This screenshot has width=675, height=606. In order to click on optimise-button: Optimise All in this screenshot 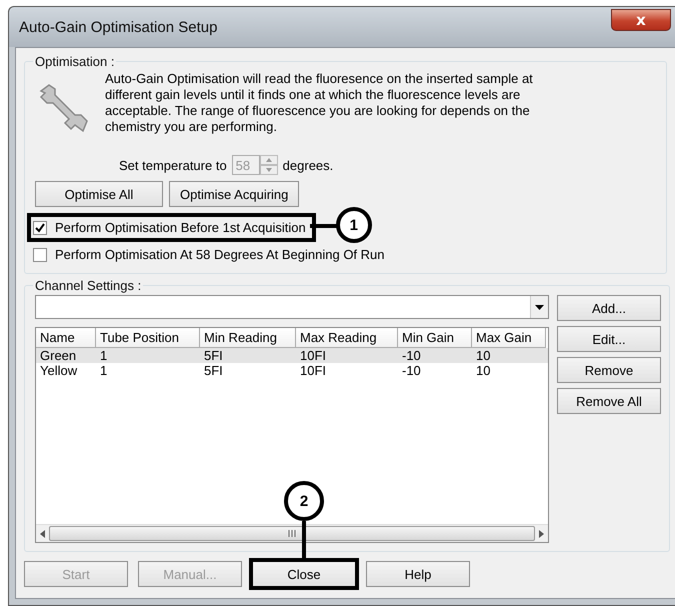, I will do `click(99, 194)`.